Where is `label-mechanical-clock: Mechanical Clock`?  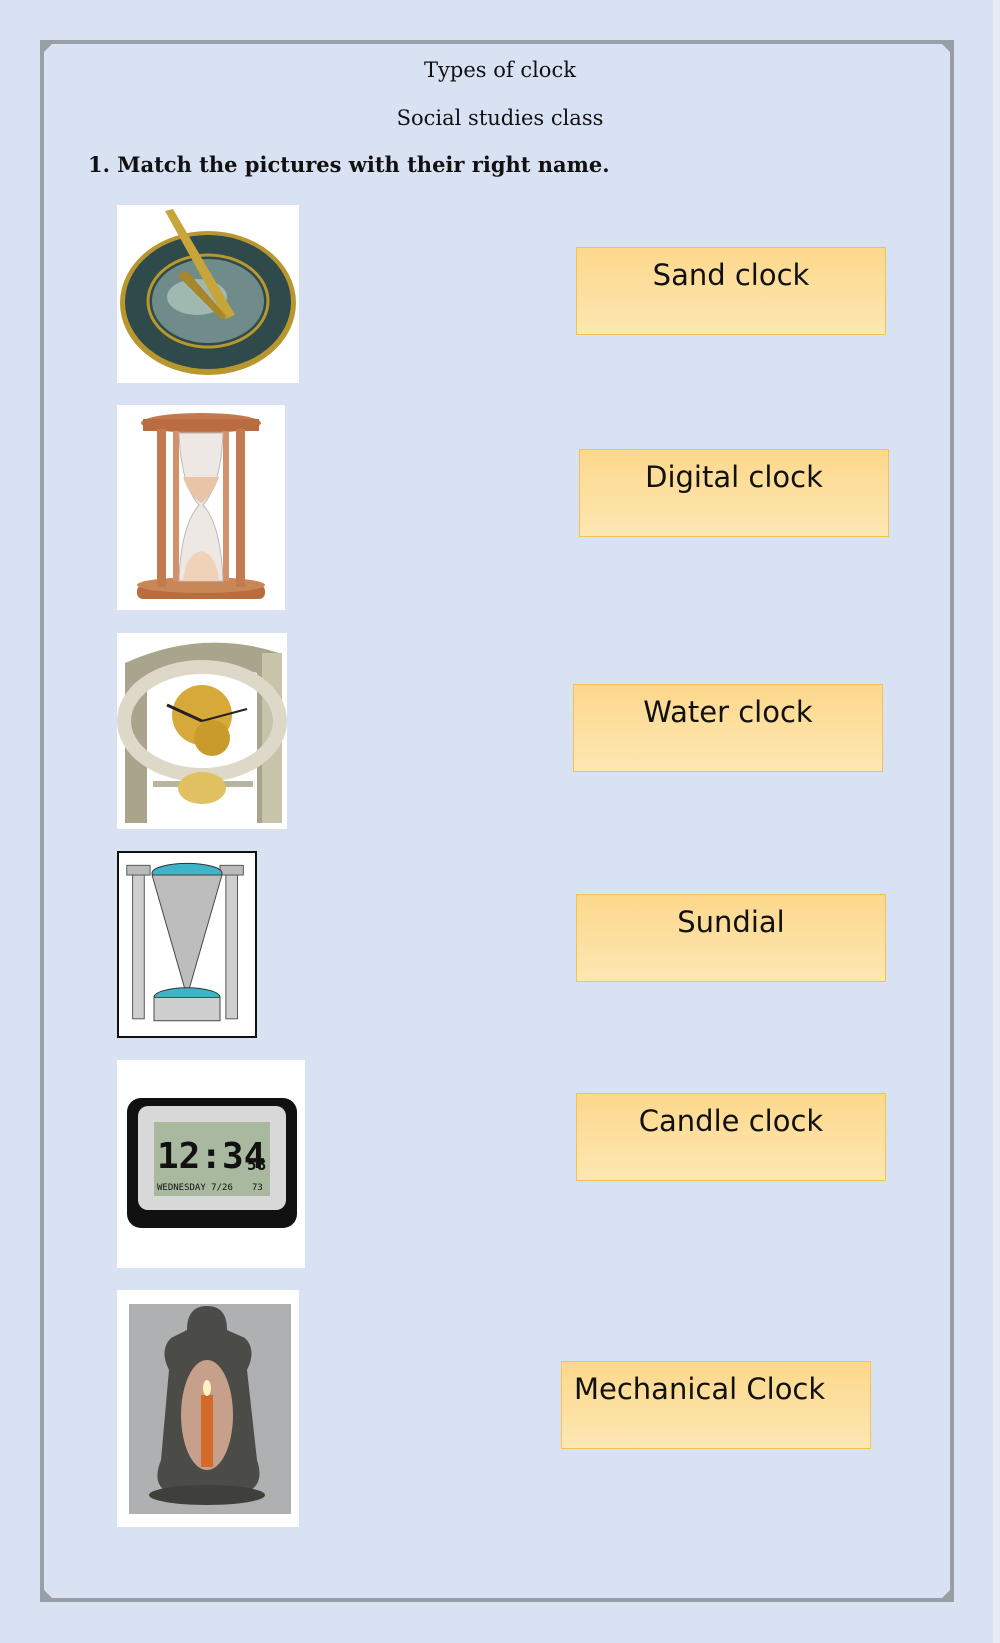
label-mechanical-clock: Mechanical Clock is located at coordinates (716, 1405).